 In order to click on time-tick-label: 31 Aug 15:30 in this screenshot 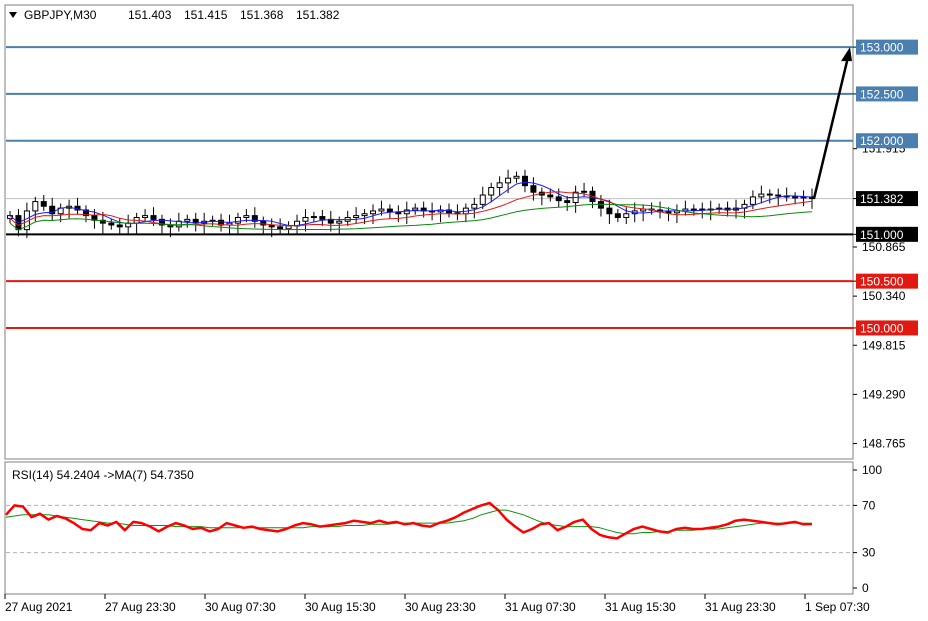, I will do `click(640, 607)`.